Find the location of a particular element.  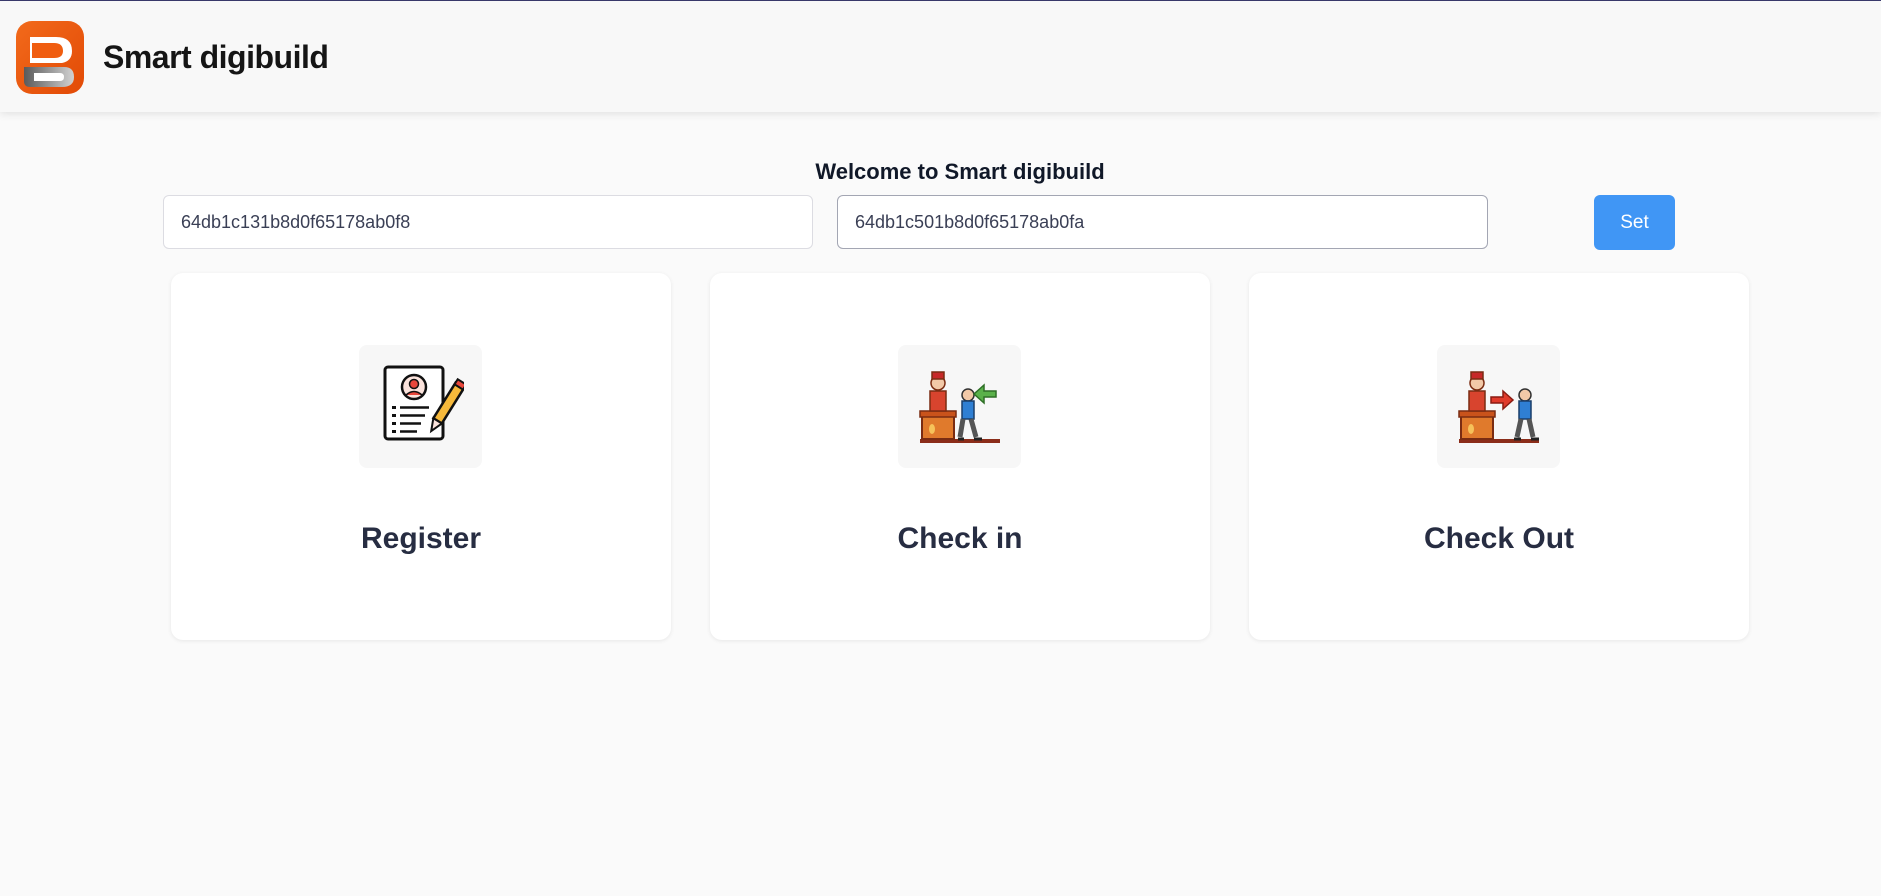

check-out-icon-tile is located at coordinates (1498, 406).